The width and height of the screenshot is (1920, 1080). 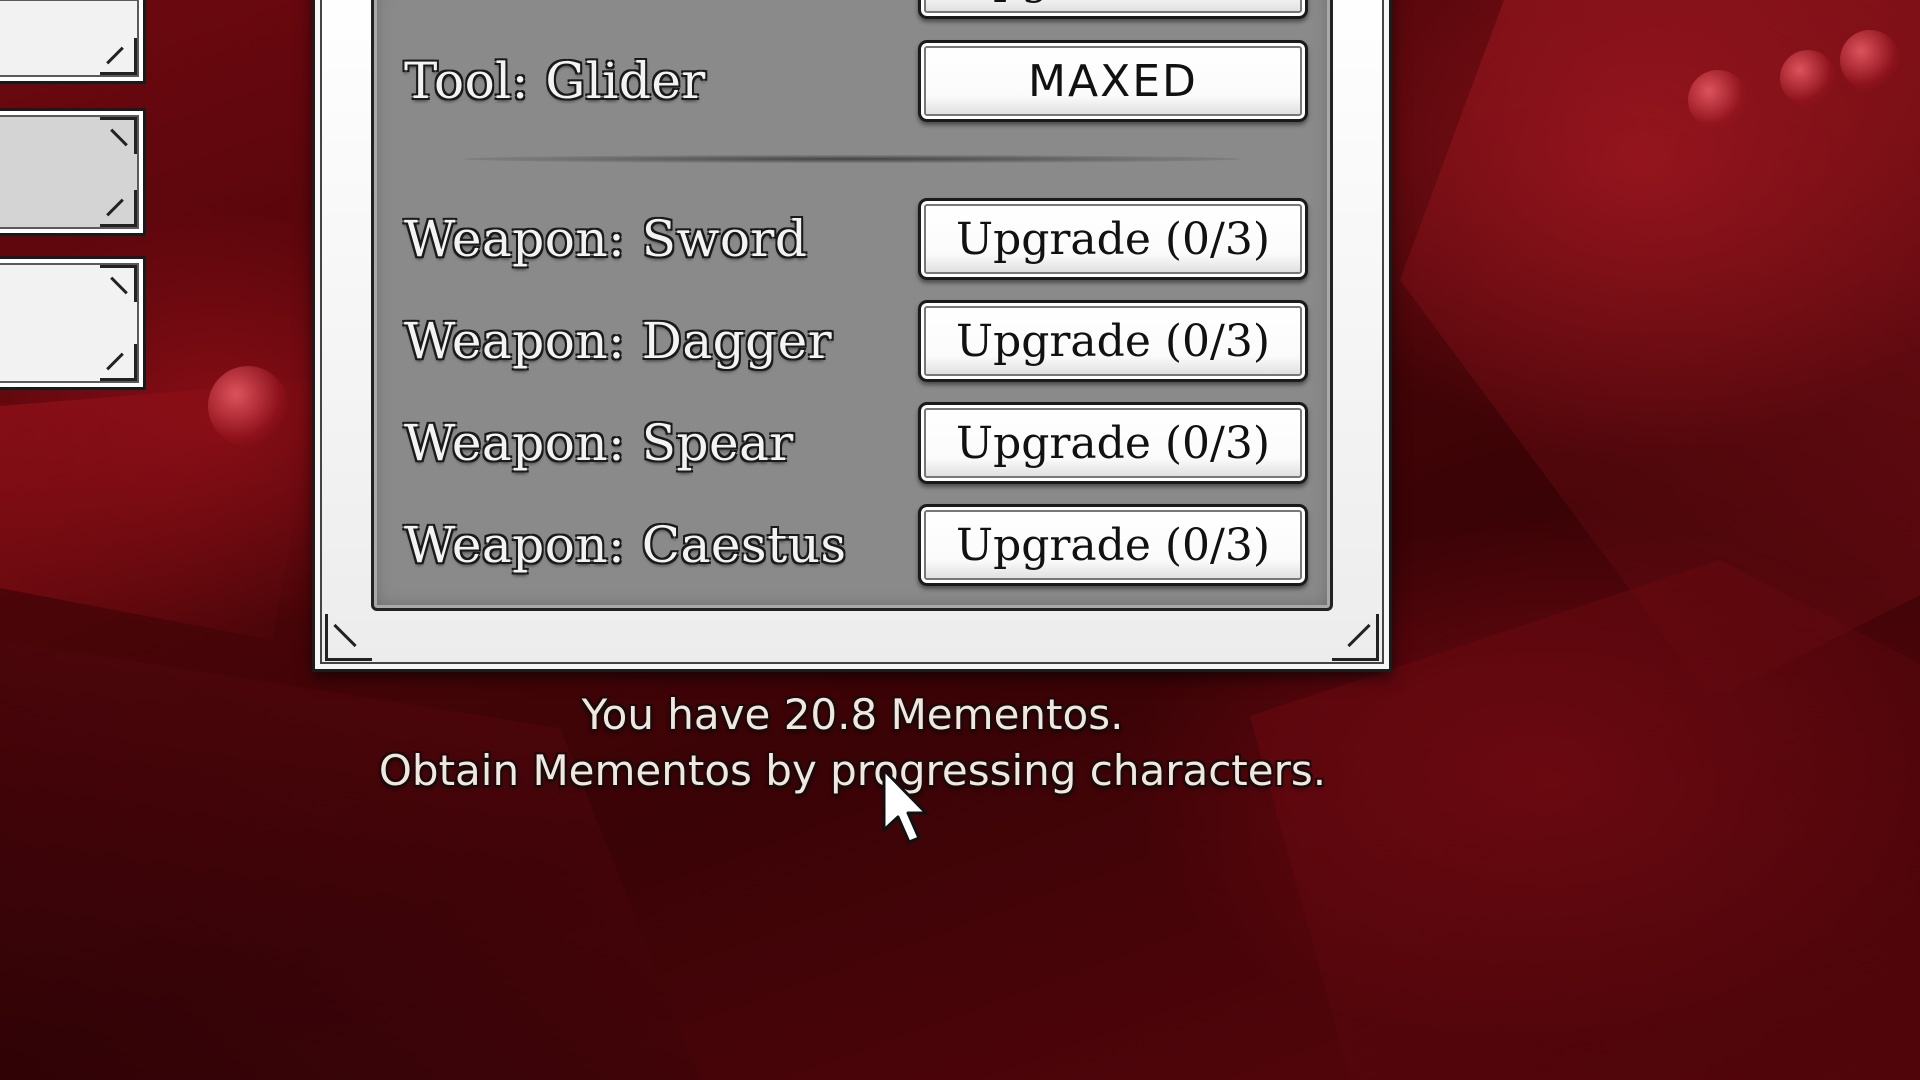 What do you see at coordinates (1113, 9) in the screenshot?
I see `upgrade-button: Upgrade (0/3)` at bounding box center [1113, 9].